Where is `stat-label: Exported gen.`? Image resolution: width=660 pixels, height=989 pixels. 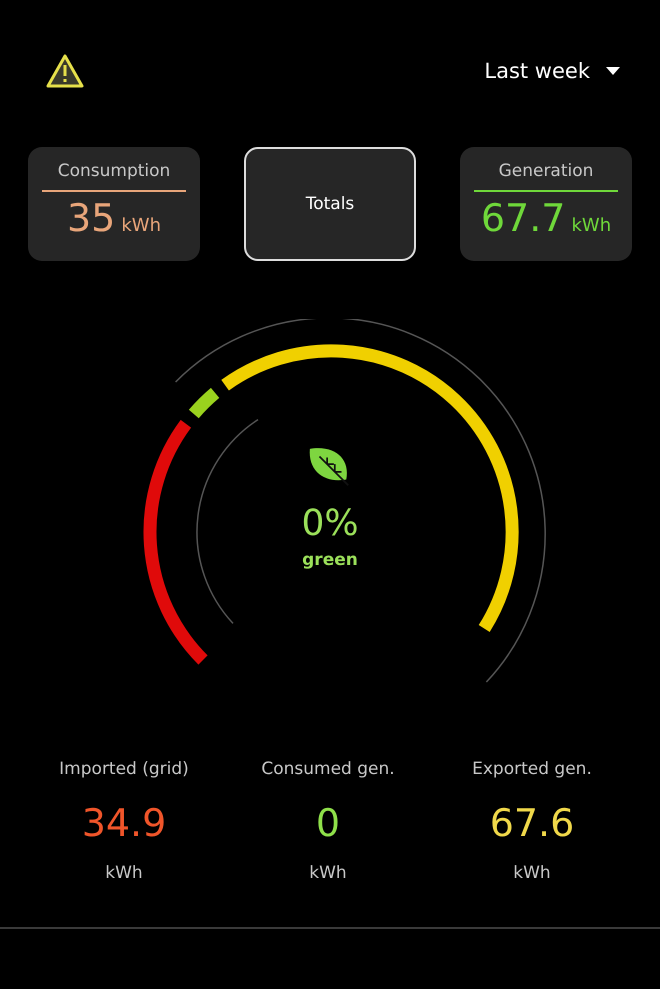 stat-label: Exported gen. is located at coordinates (532, 769).